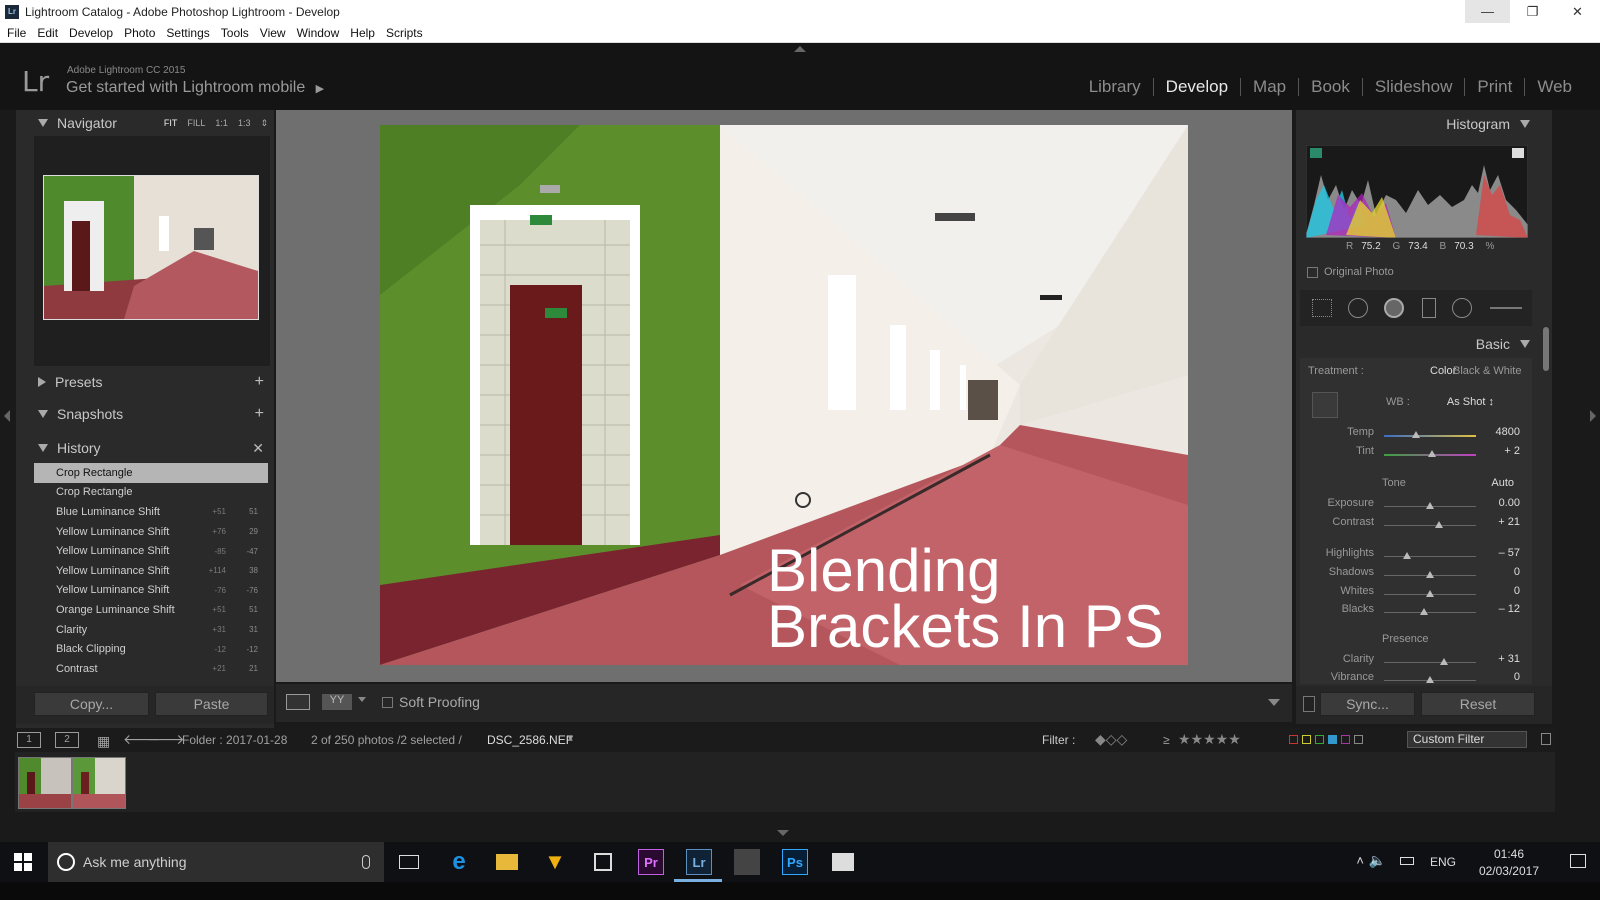  What do you see at coordinates (1429, 308) in the screenshot?
I see `graduated-filter-icon` at bounding box center [1429, 308].